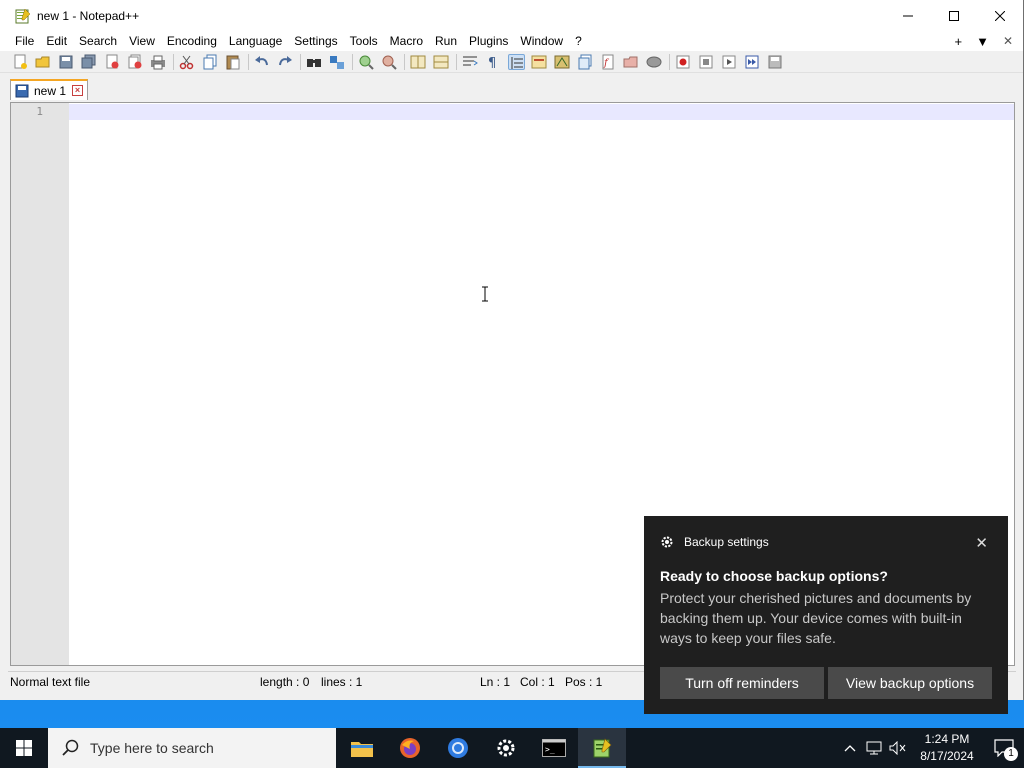  What do you see at coordinates (142, 41) in the screenshot?
I see `menu-view: View` at bounding box center [142, 41].